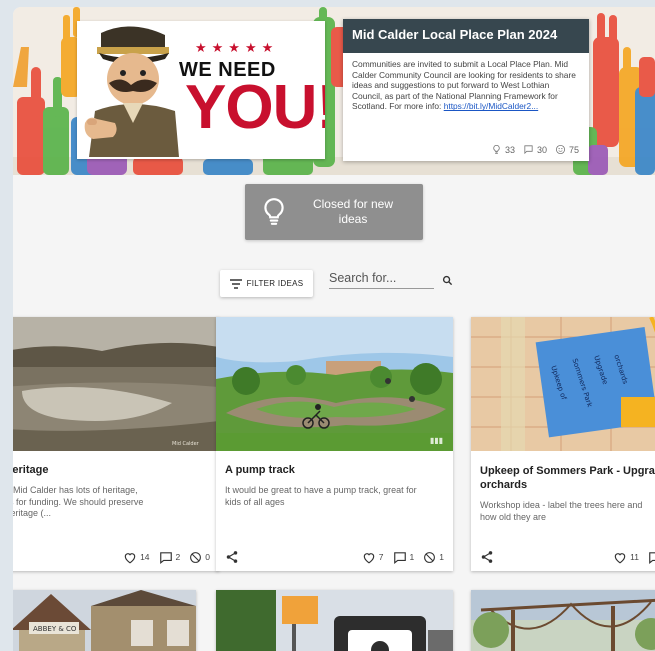  I want to click on idea-footer: 7 1 1, so click(334, 557).